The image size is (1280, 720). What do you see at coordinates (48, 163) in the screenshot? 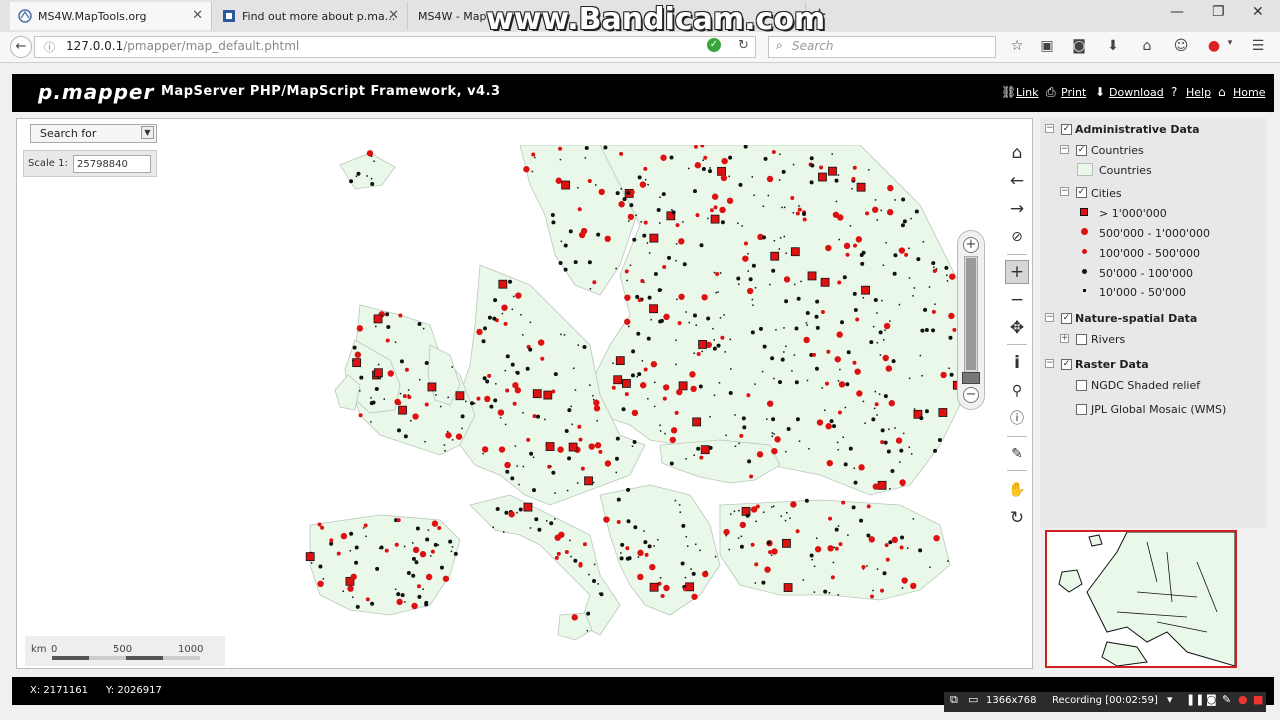
I see `scale-label: Scale 1:` at bounding box center [48, 163].